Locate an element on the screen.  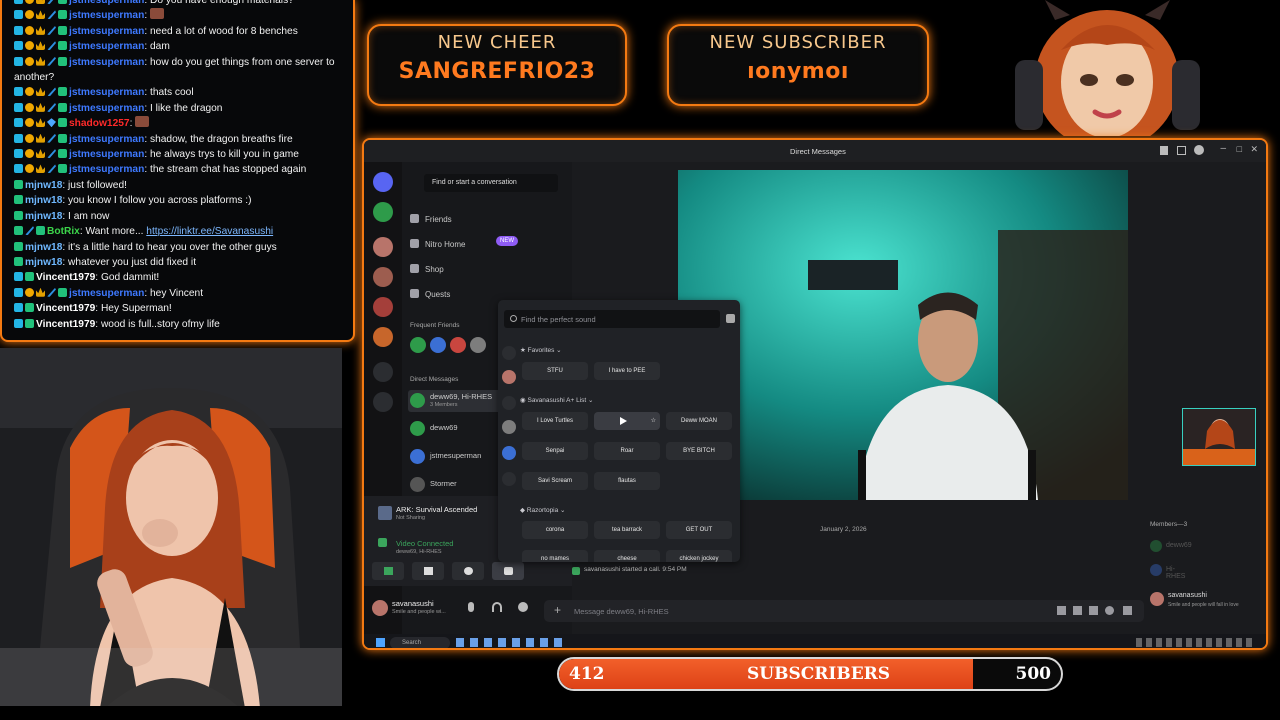
chat-username: shadow1257 is located at coordinates (99, 123).